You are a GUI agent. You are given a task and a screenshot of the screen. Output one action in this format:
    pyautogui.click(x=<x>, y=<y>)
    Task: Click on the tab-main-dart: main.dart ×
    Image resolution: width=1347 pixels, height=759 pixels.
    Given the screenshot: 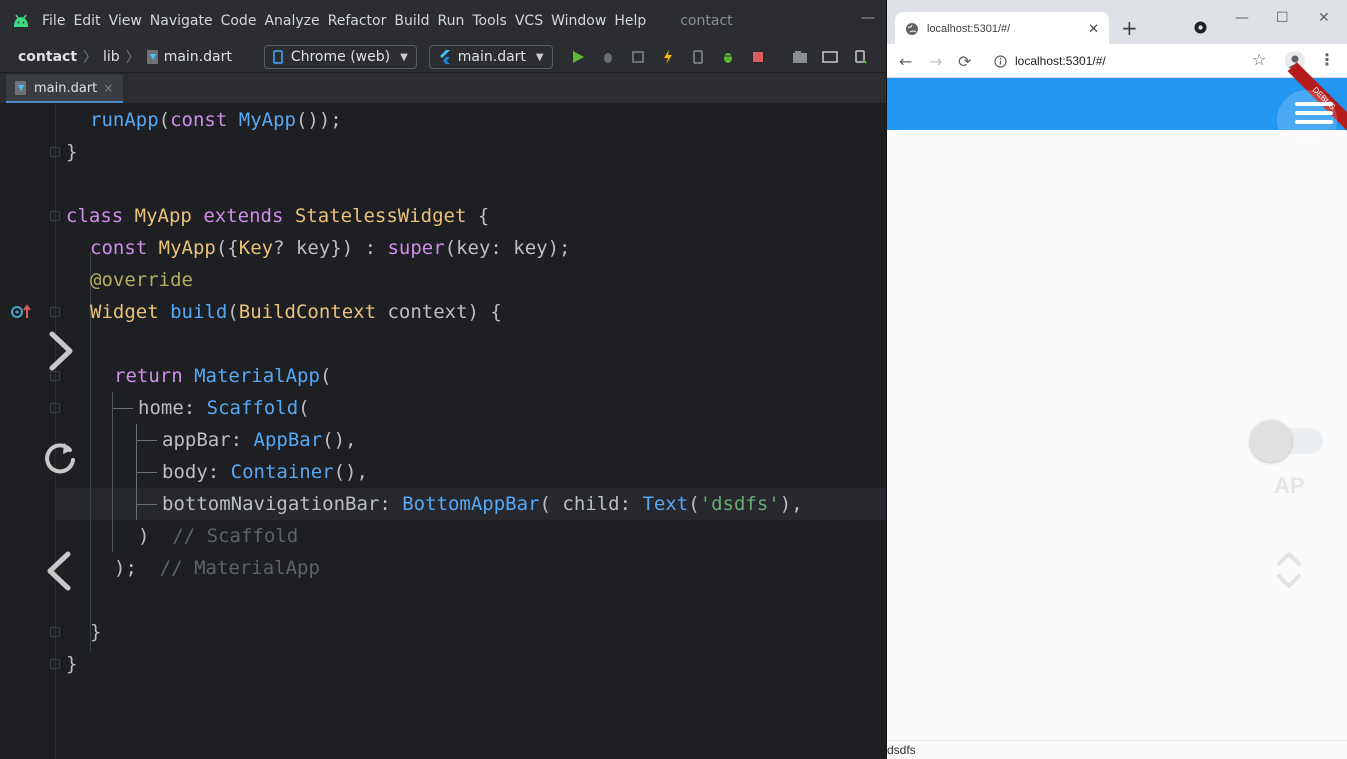 What is the action you would take?
    pyautogui.click(x=65, y=89)
    